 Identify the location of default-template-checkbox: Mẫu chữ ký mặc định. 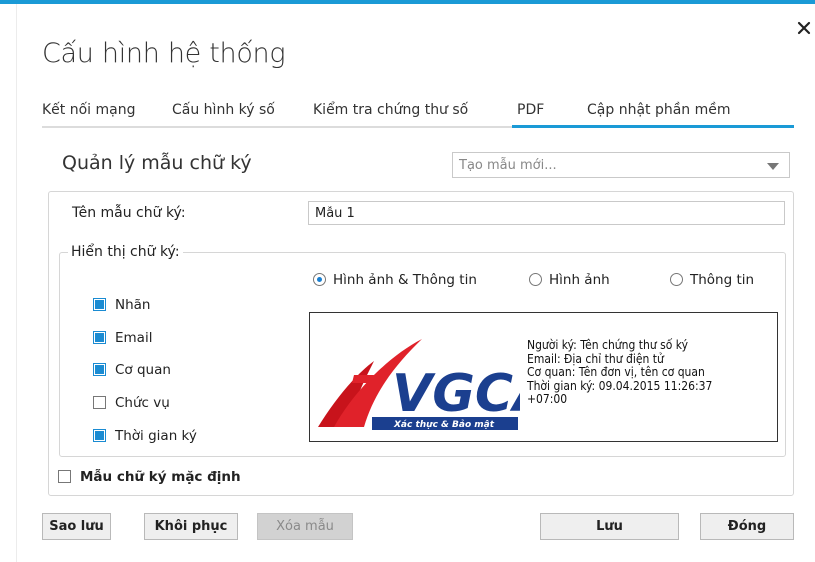
(149, 477).